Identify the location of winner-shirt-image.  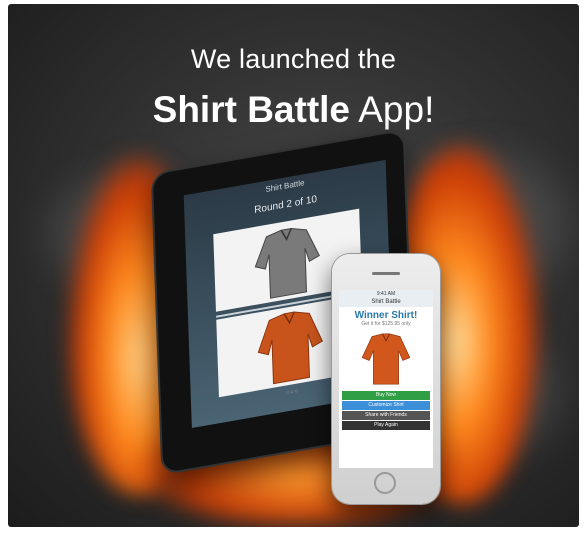
(386, 359).